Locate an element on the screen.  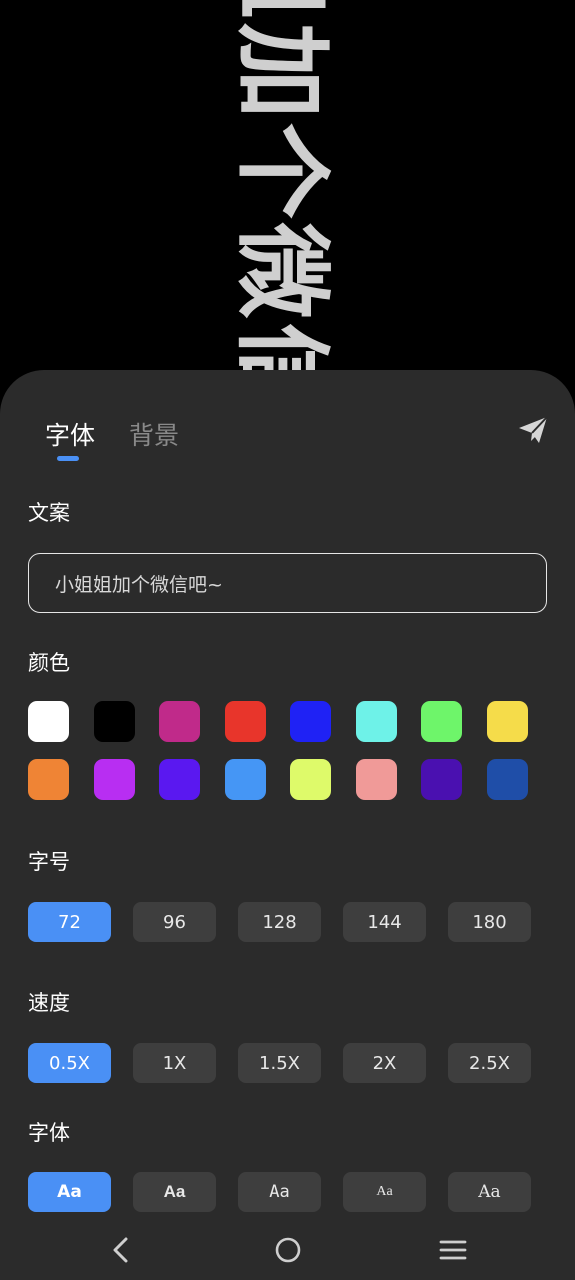
speed-options: 0.5X 1X 1.5X 2X 2.5X is located at coordinates (279, 1063).